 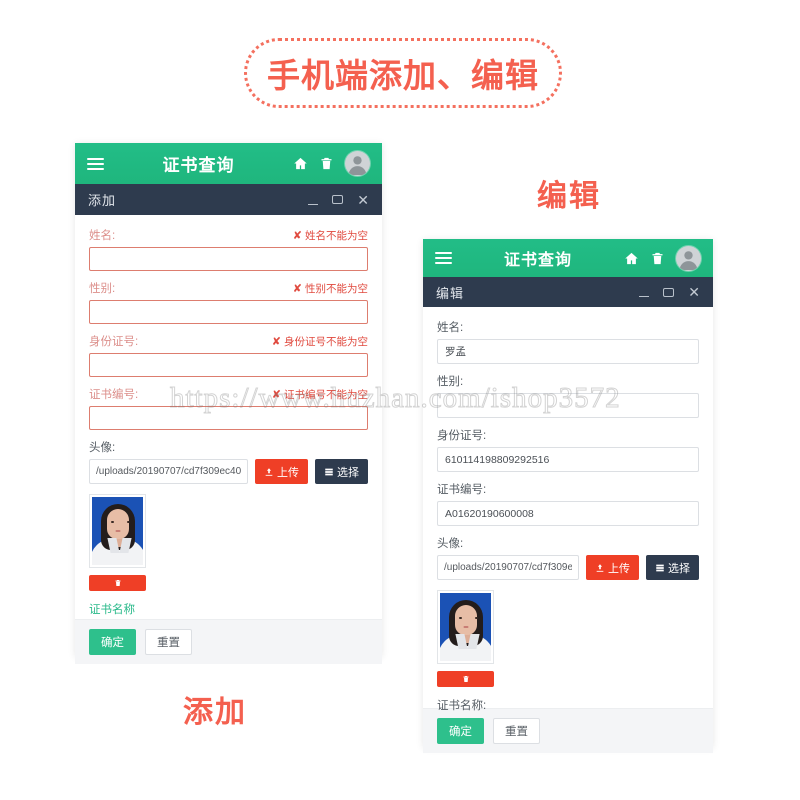 What do you see at coordinates (672, 567) in the screenshot?
I see `select-button-edit: 选择` at bounding box center [672, 567].